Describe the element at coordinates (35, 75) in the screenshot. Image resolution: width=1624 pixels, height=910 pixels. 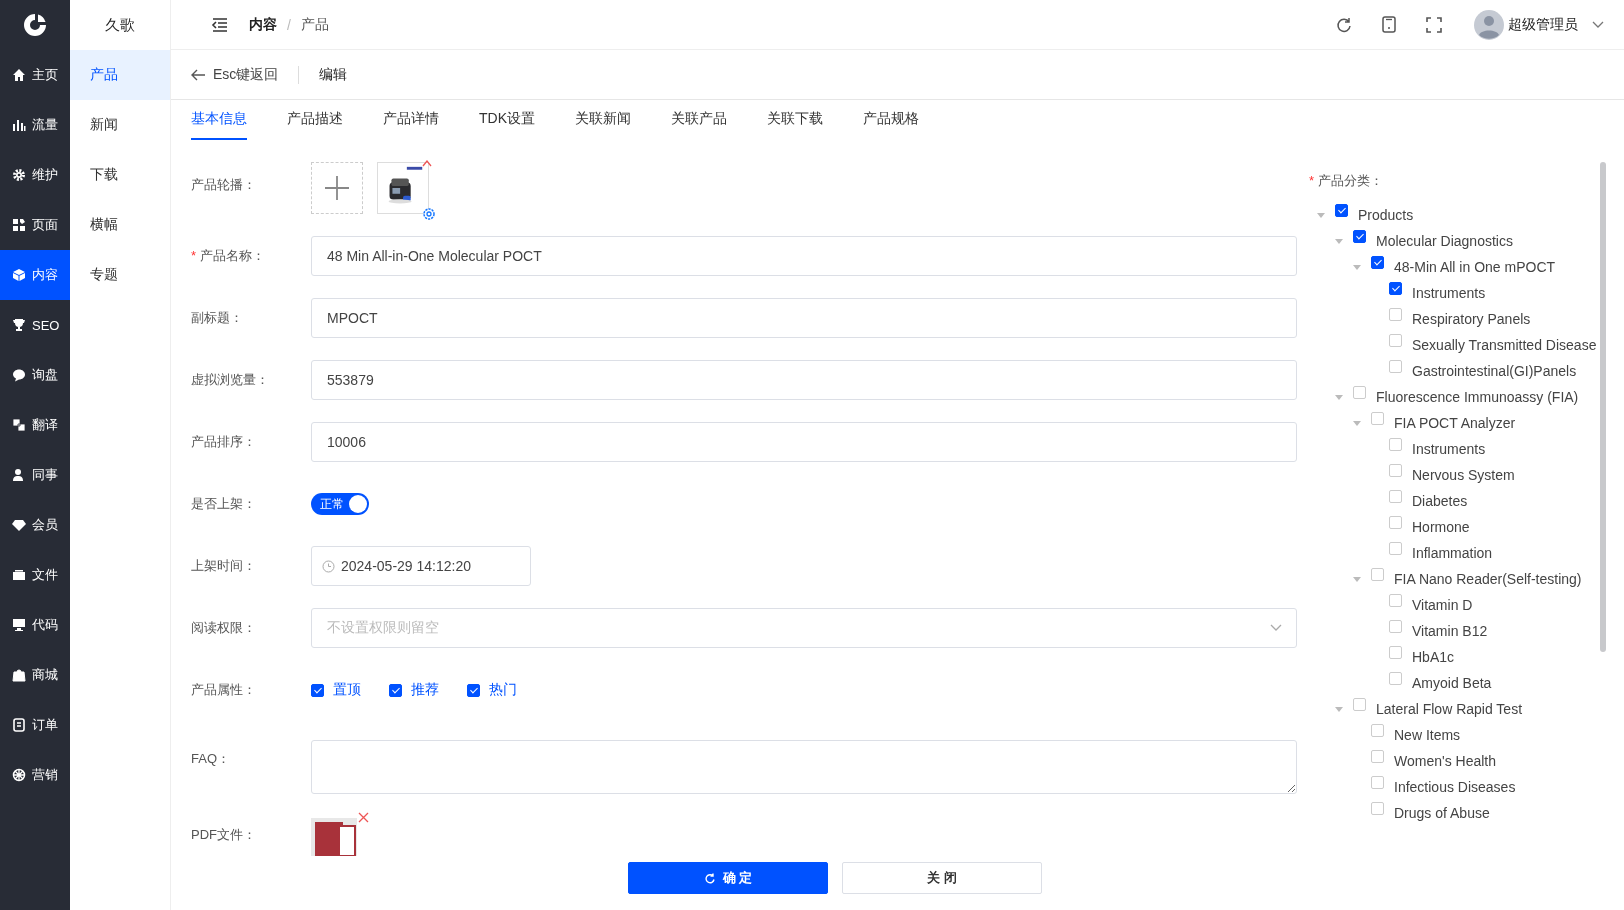
I see `nav-item: 主页` at that location.